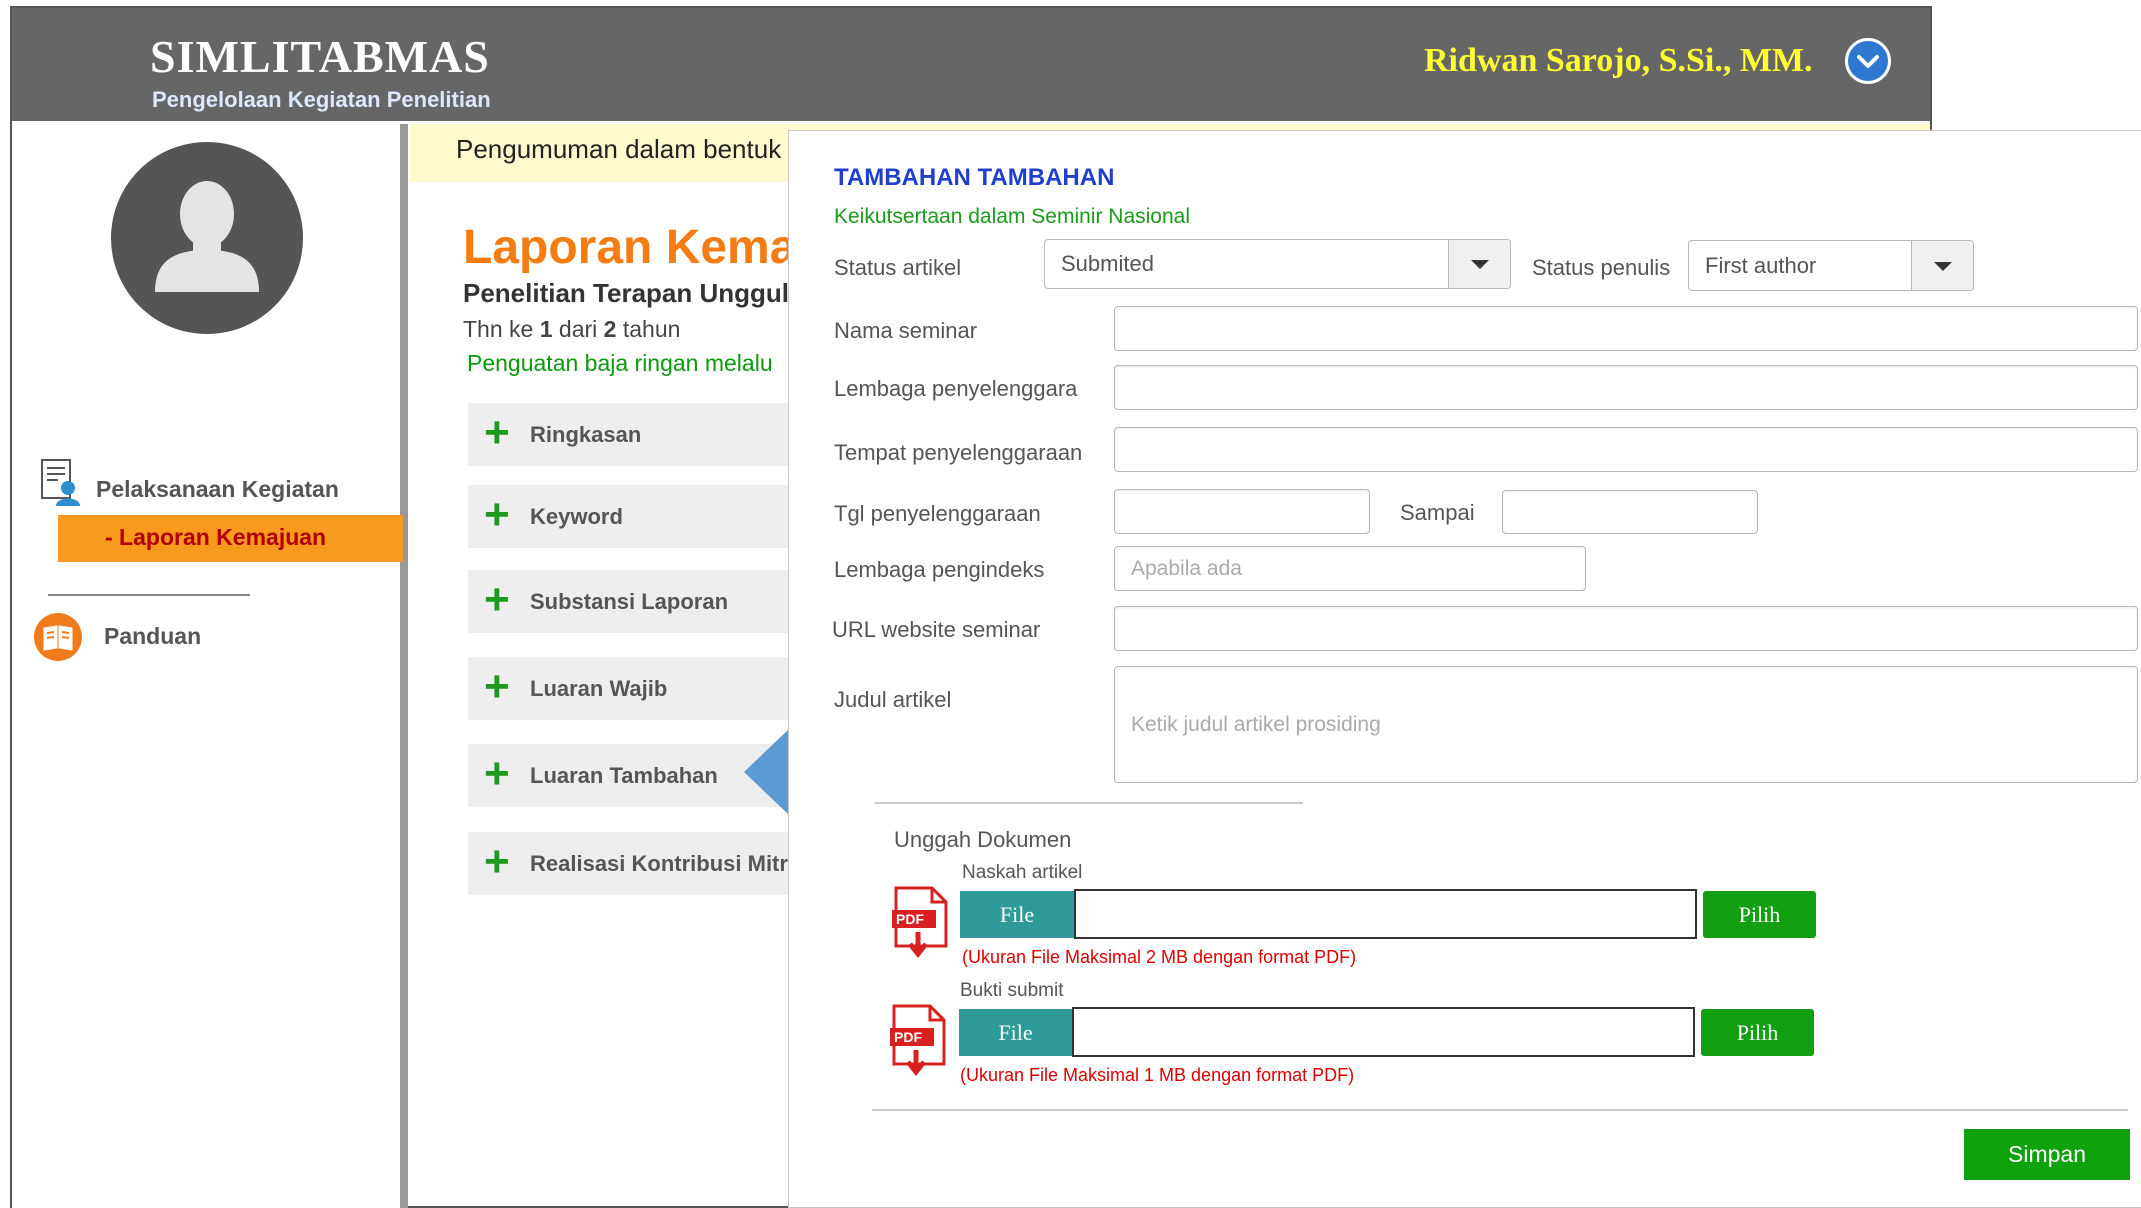  I want to click on tempat-penyelenggaraan-input, so click(1626, 449).